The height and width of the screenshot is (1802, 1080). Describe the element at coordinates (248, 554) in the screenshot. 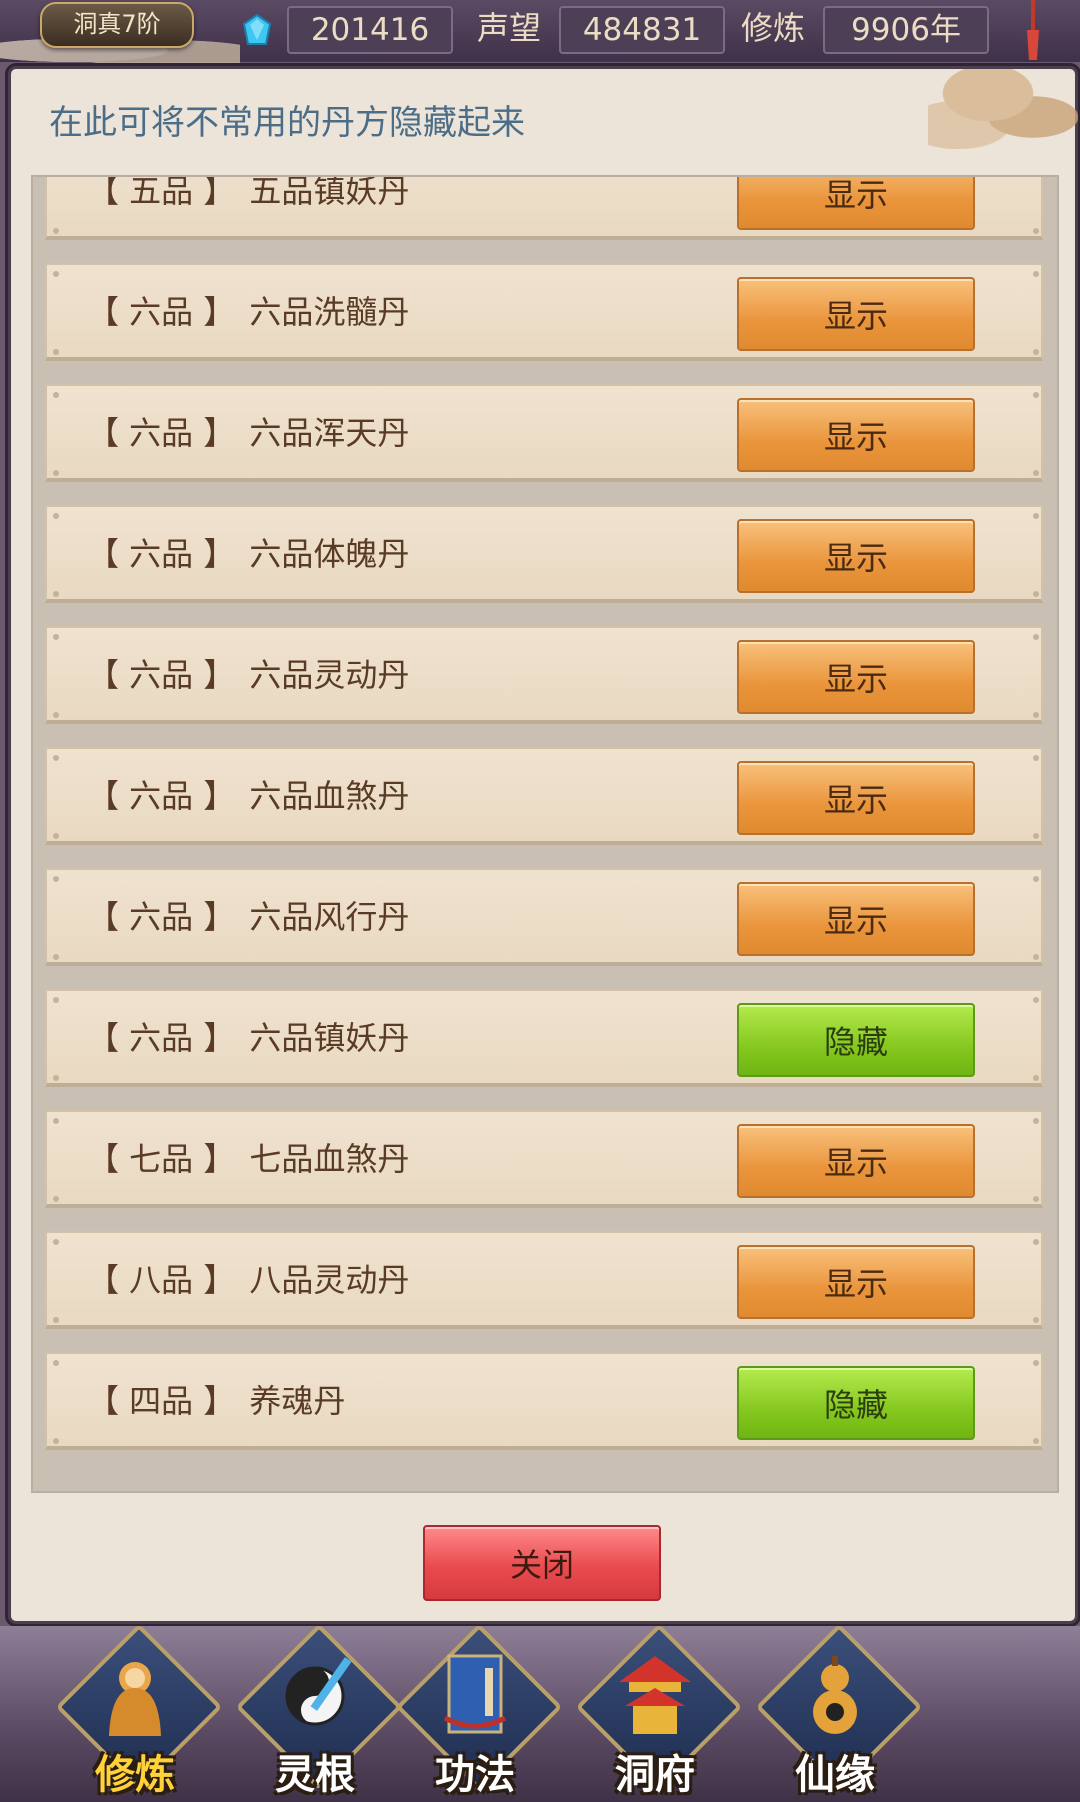

I see `recipe-label: 【 六品 】六品体魄丹` at that location.